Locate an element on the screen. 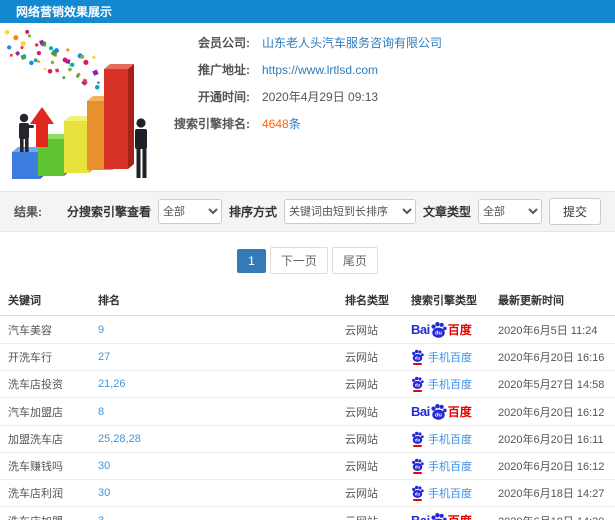 This screenshot has width=615, height=520. filter-bar: 结果: 分搜索引擎查看 全部 排序方式 关键词由短到长排序 文章类型 全部 提交 is located at coordinates (307, 211).